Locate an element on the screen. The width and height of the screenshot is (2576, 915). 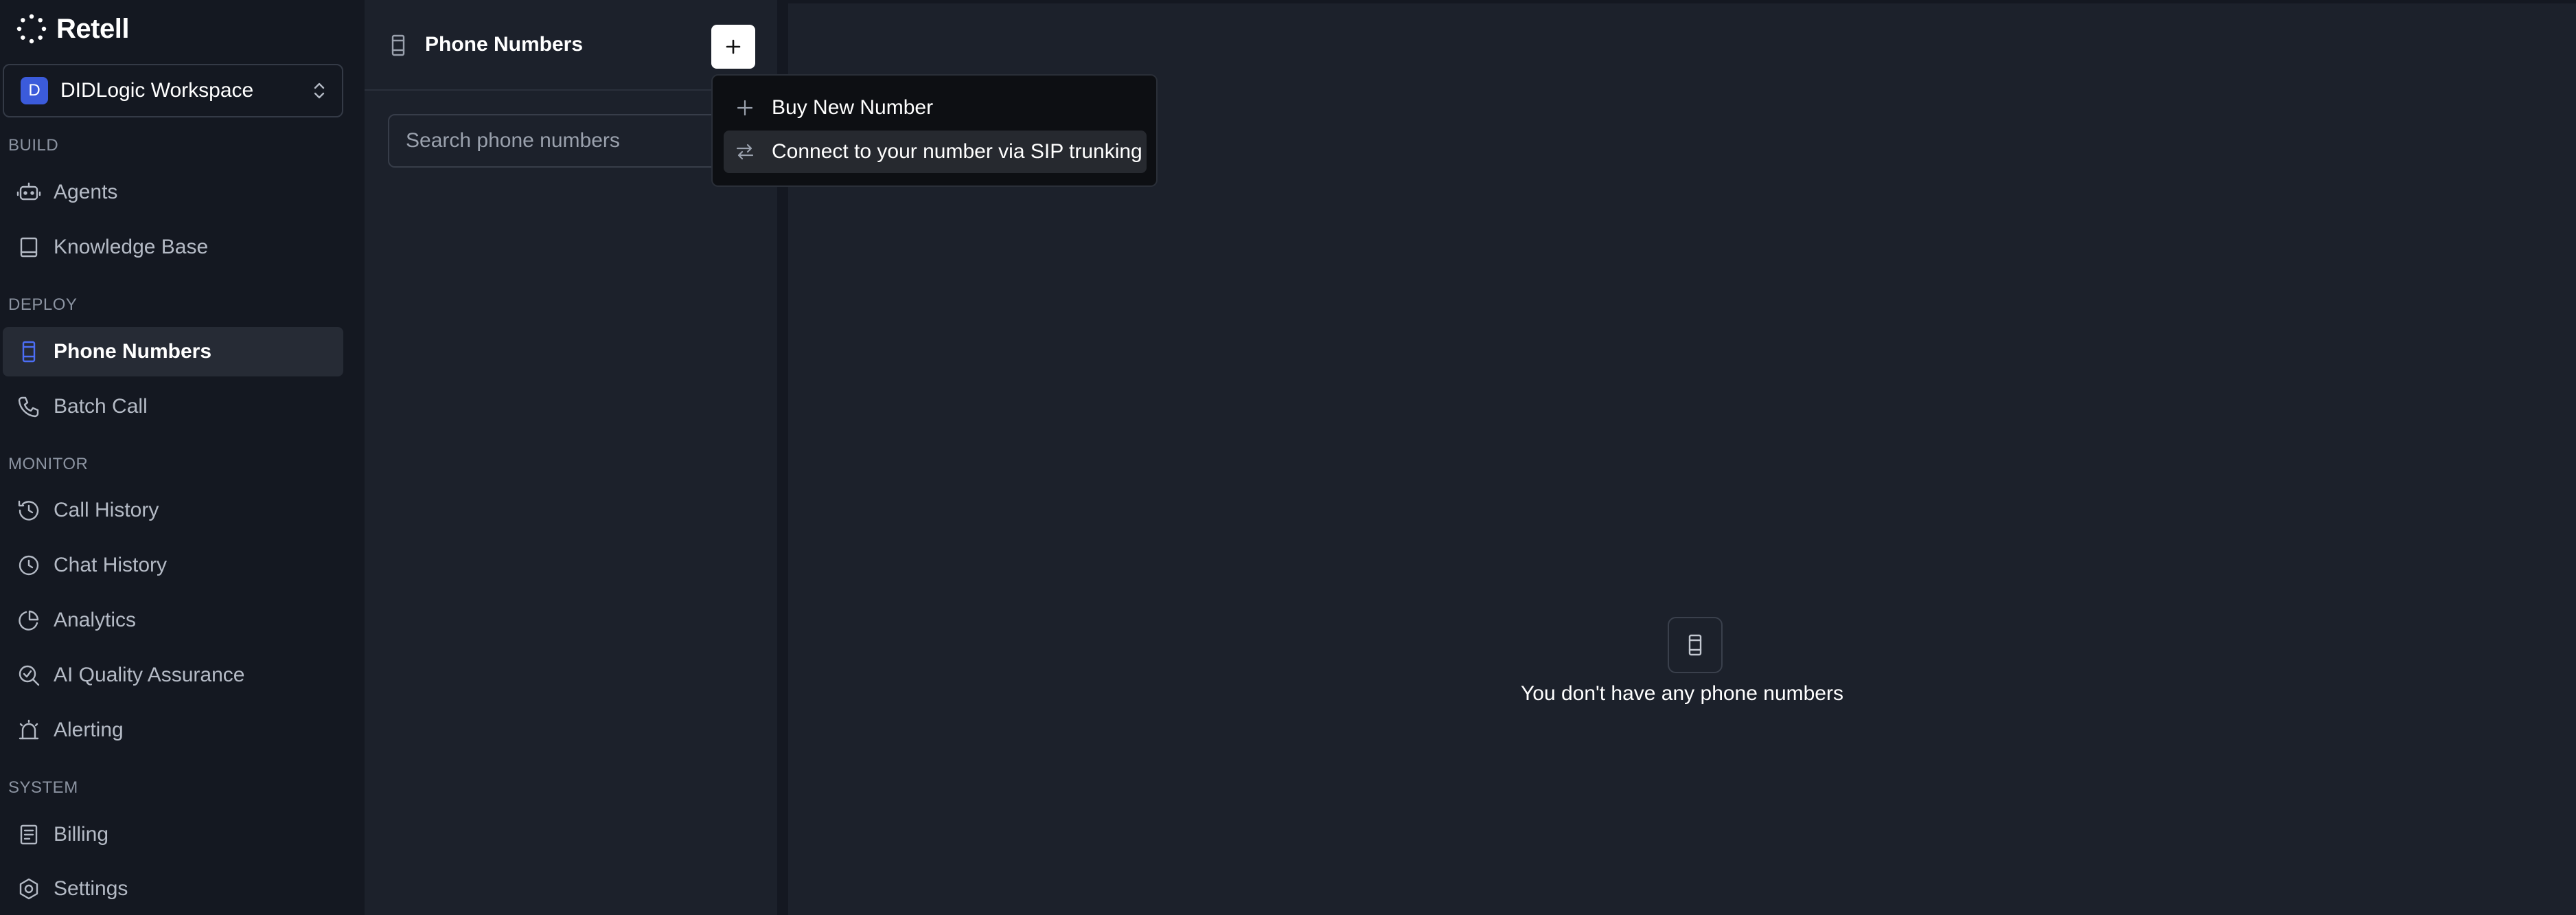
brand: Retell is located at coordinates (72, 29).